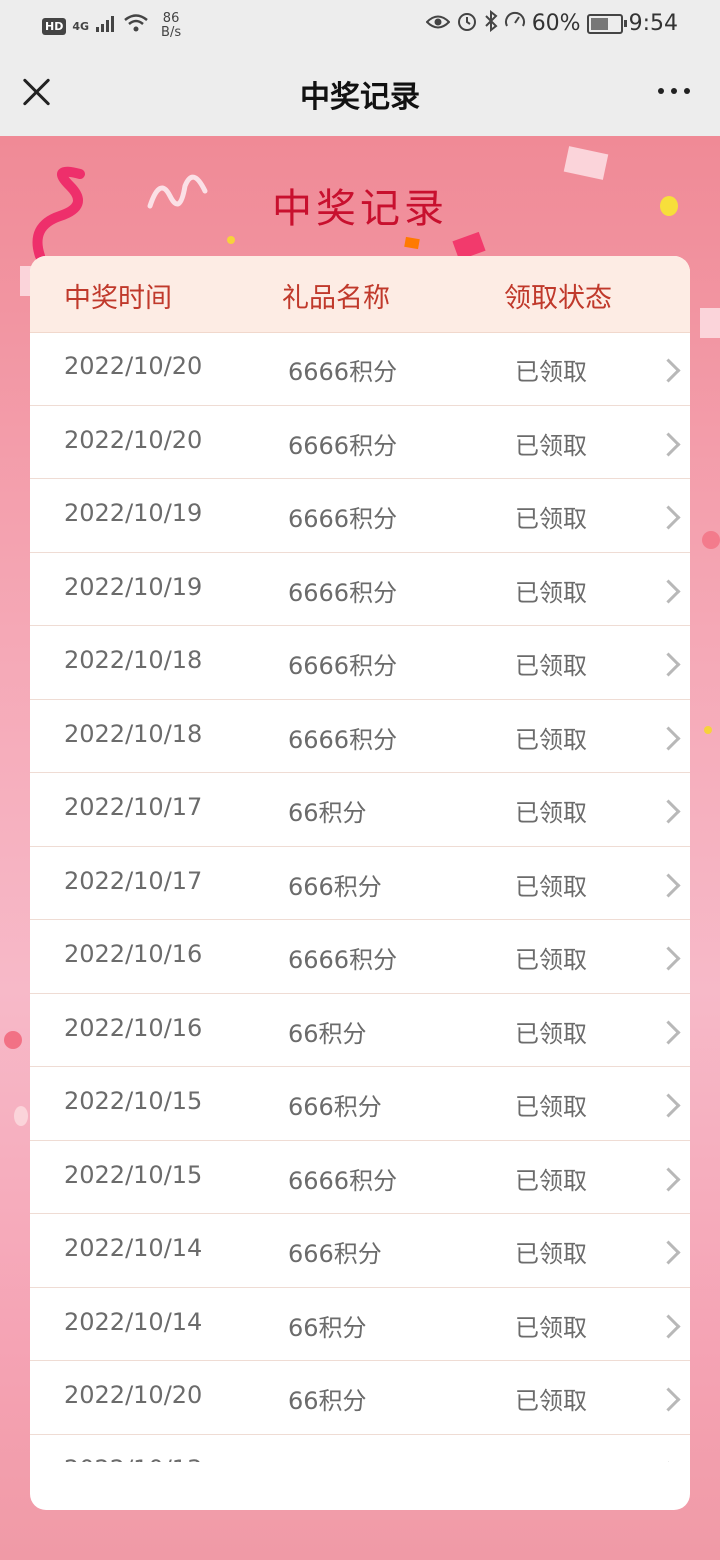 The width and height of the screenshot is (720, 1560). What do you see at coordinates (653, 23) in the screenshot?
I see `clock: 9:54` at bounding box center [653, 23].